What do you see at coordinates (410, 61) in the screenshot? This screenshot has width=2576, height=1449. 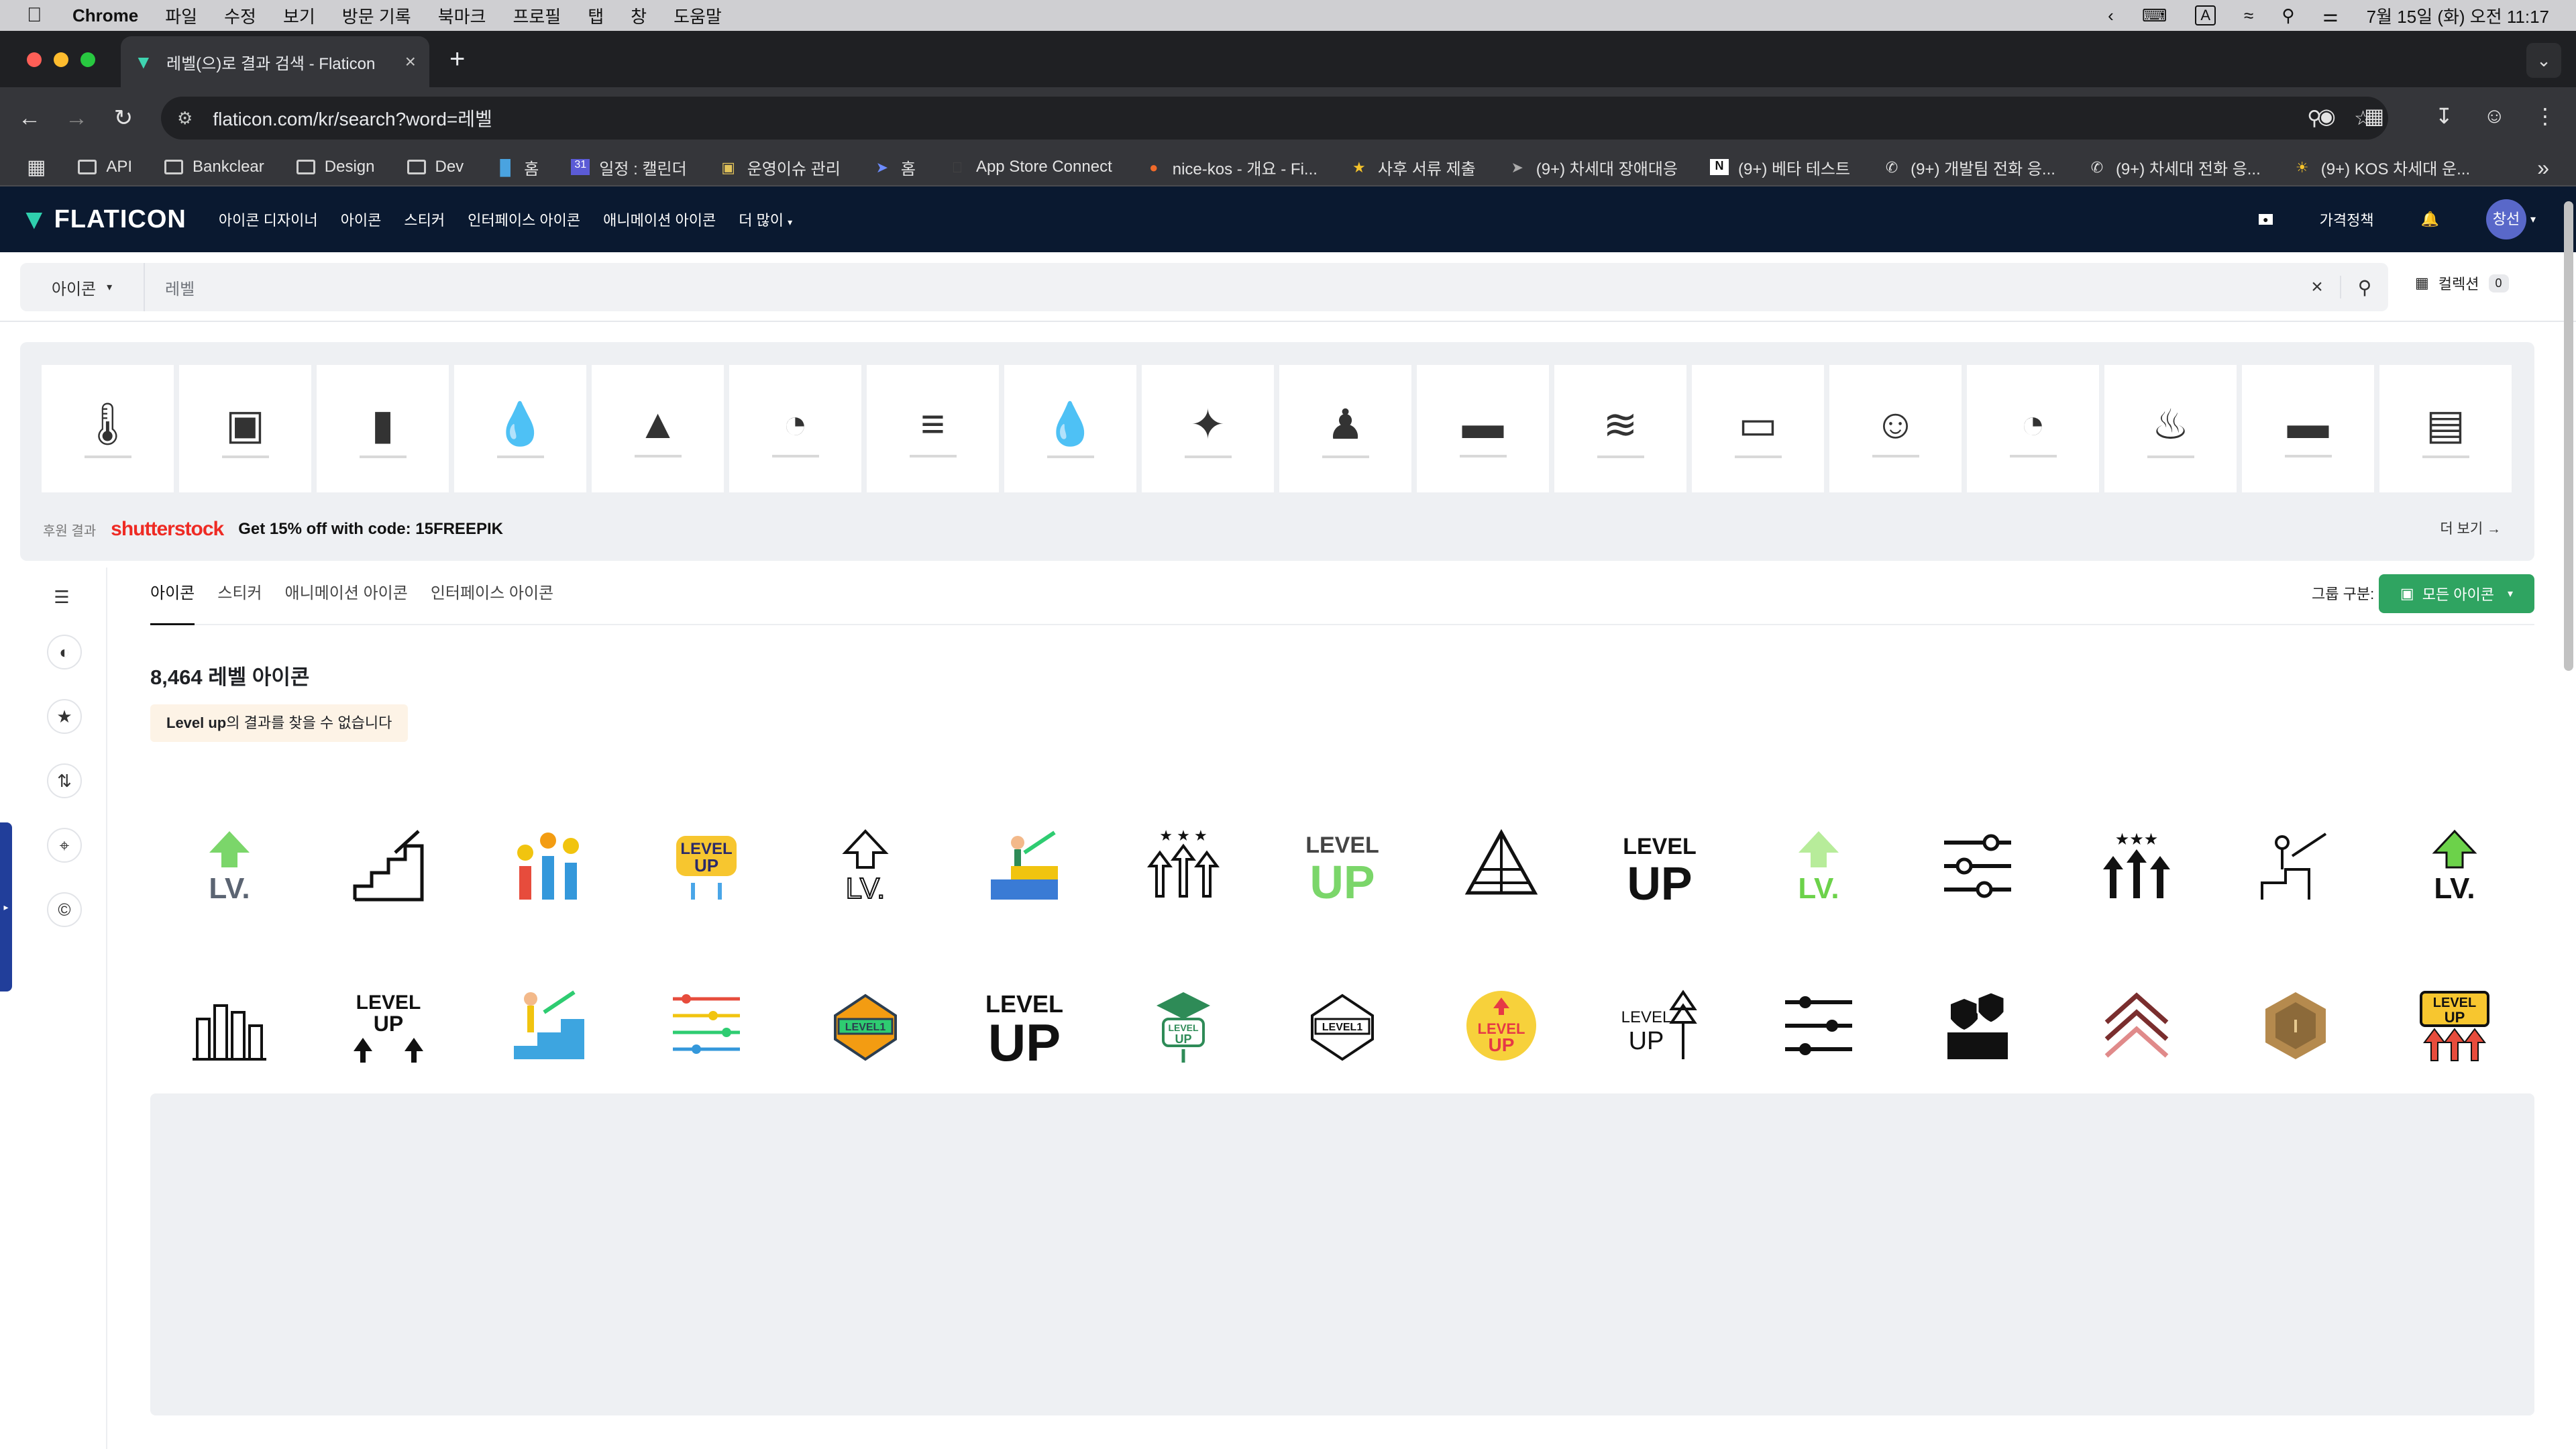 I see `tab-close-icon: ×` at bounding box center [410, 61].